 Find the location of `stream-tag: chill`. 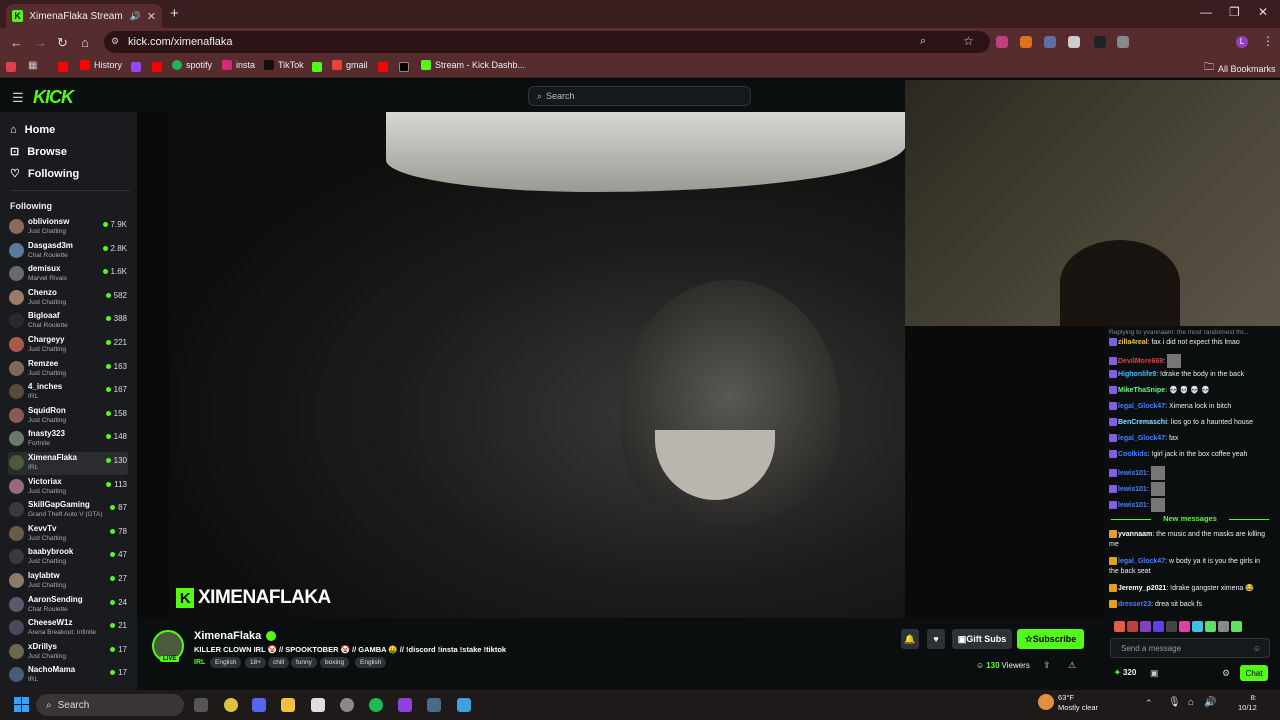

stream-tag: chill is located at coordinates (279, 662).